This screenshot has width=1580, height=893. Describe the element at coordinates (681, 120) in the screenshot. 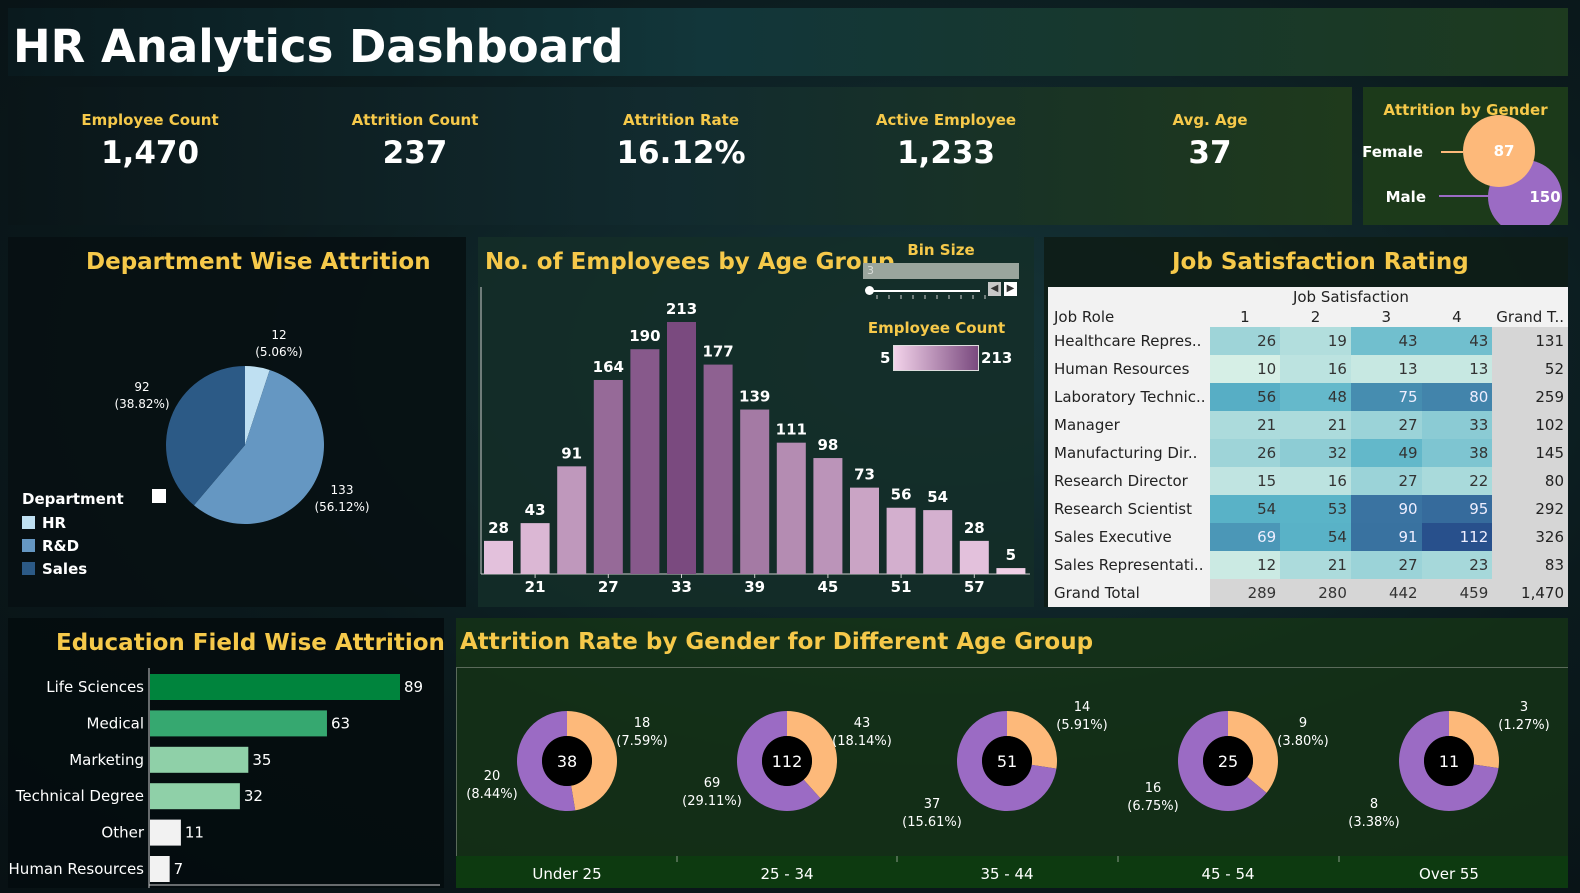

I see `kpi-label: Attrition Rate` at that location.